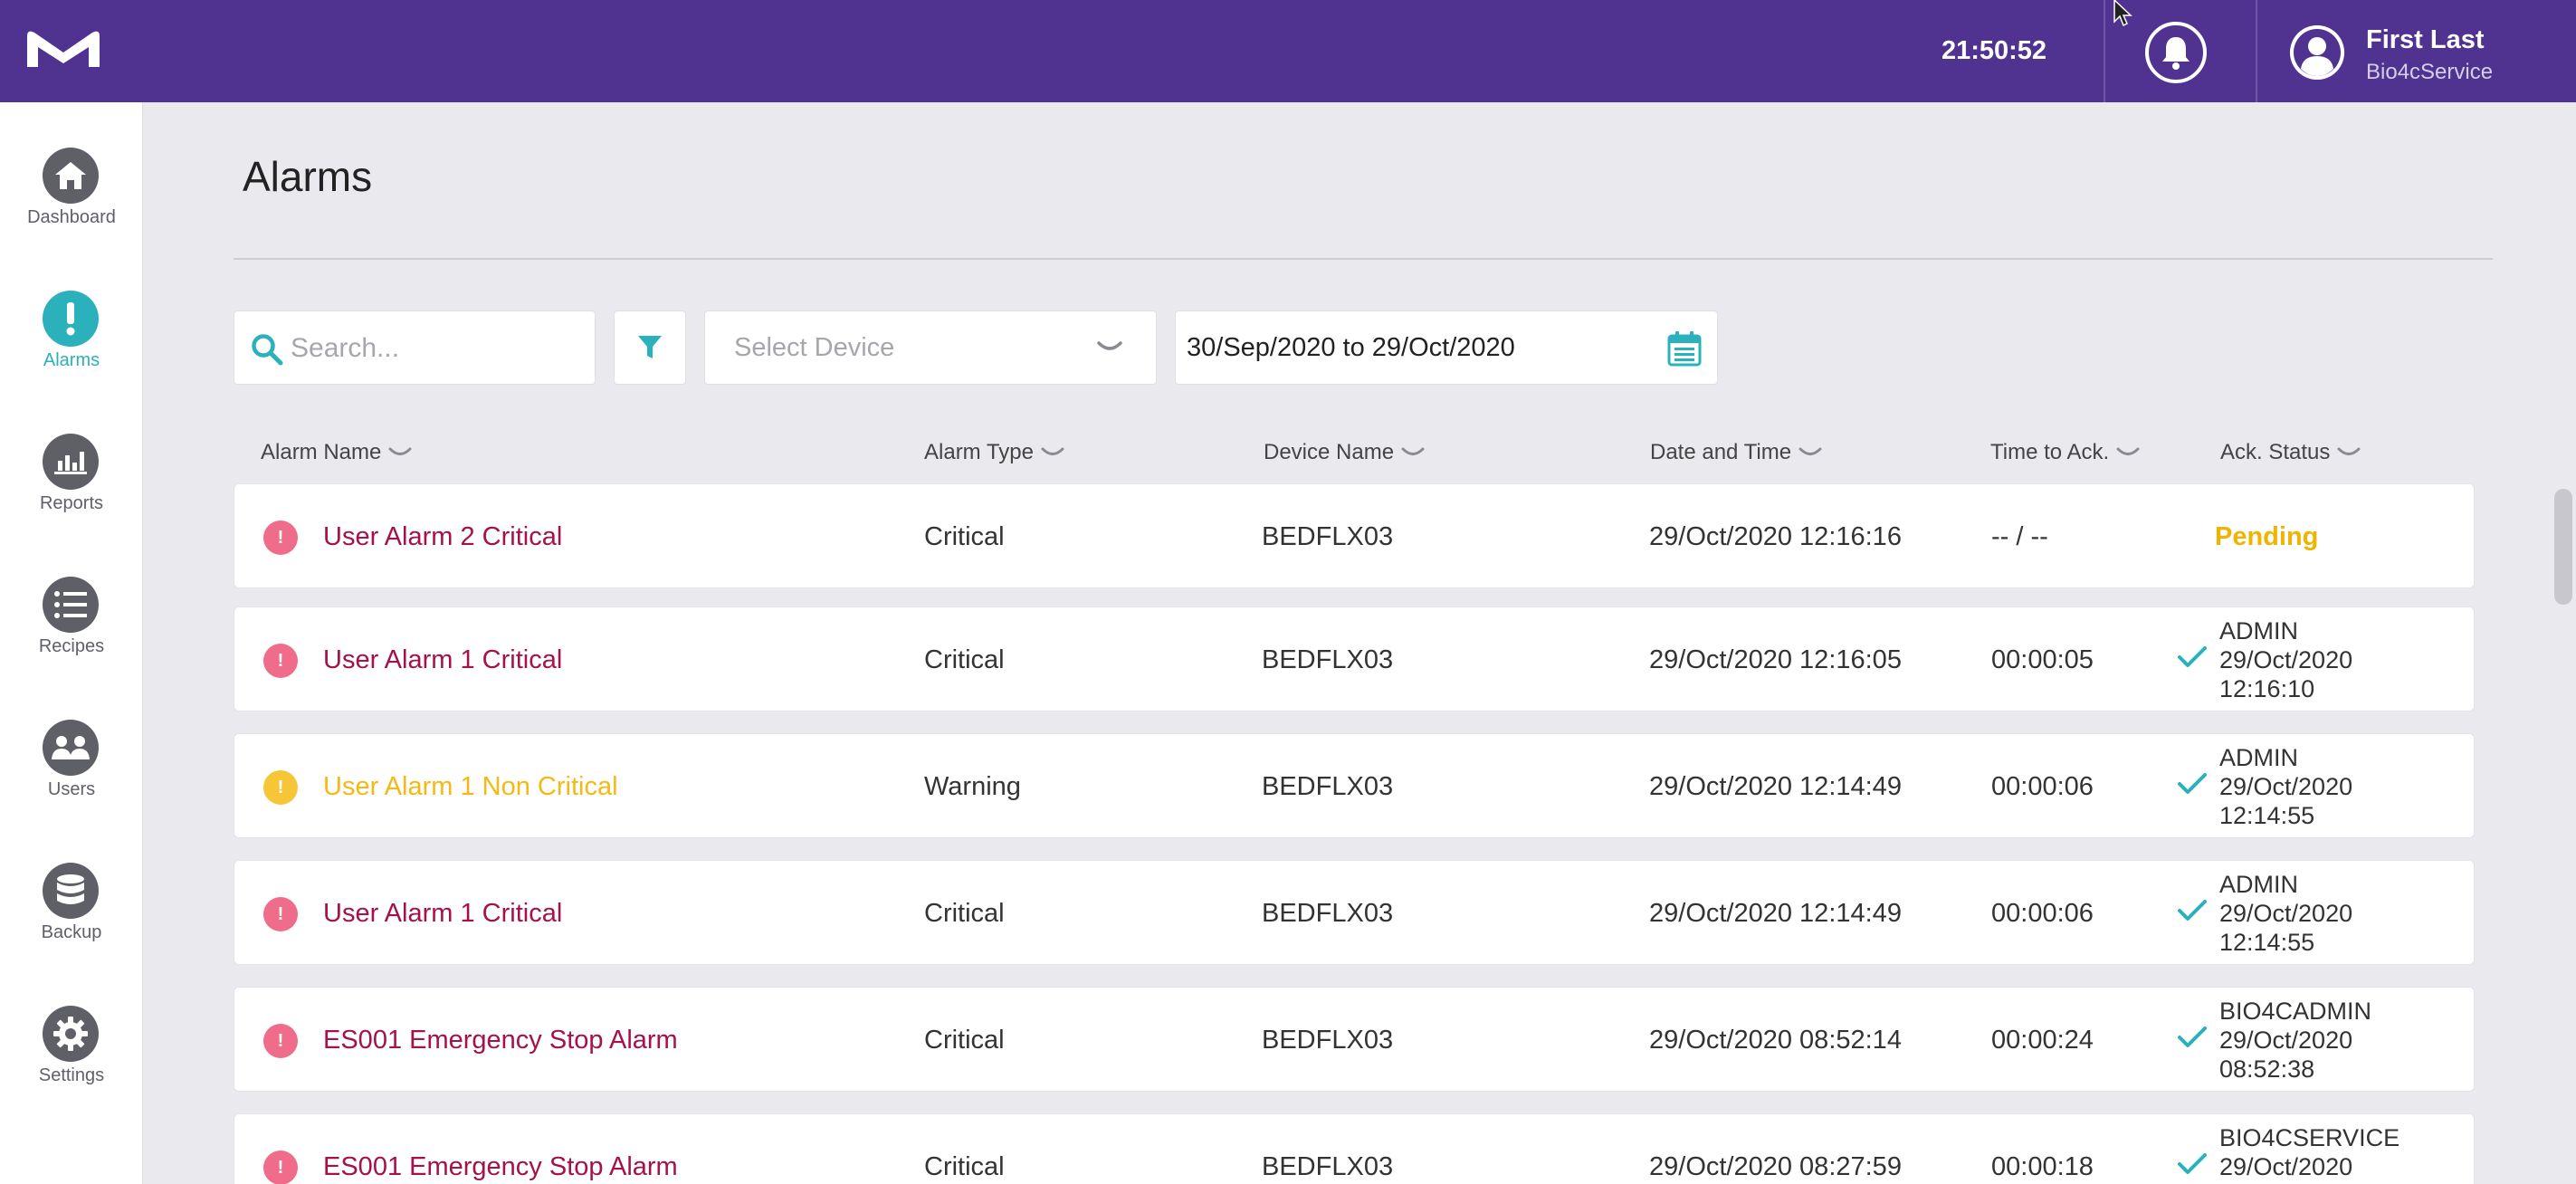 The width and height of the screenshot is (2576, 1184). I want to click on alarm-type: Warning, so click(972, 786).